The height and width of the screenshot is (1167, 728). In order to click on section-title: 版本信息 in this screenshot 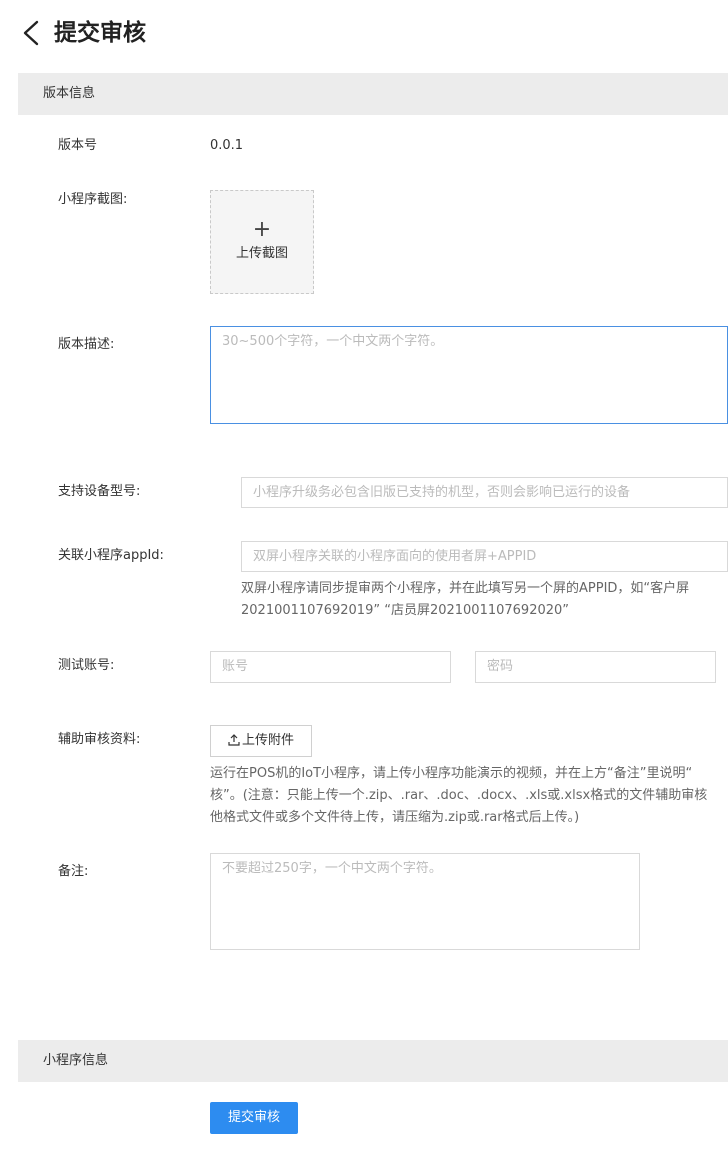, I will do `click(69, 93)`.